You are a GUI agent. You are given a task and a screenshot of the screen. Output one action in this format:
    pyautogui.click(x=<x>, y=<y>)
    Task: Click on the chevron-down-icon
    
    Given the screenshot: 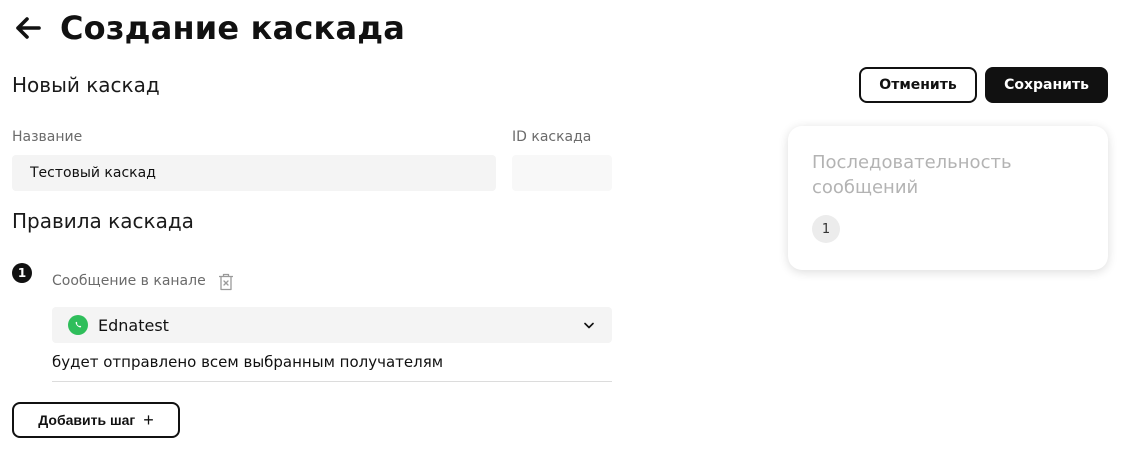 What is the action you would take?
    pyautogui.click(x=589, y=325)
    